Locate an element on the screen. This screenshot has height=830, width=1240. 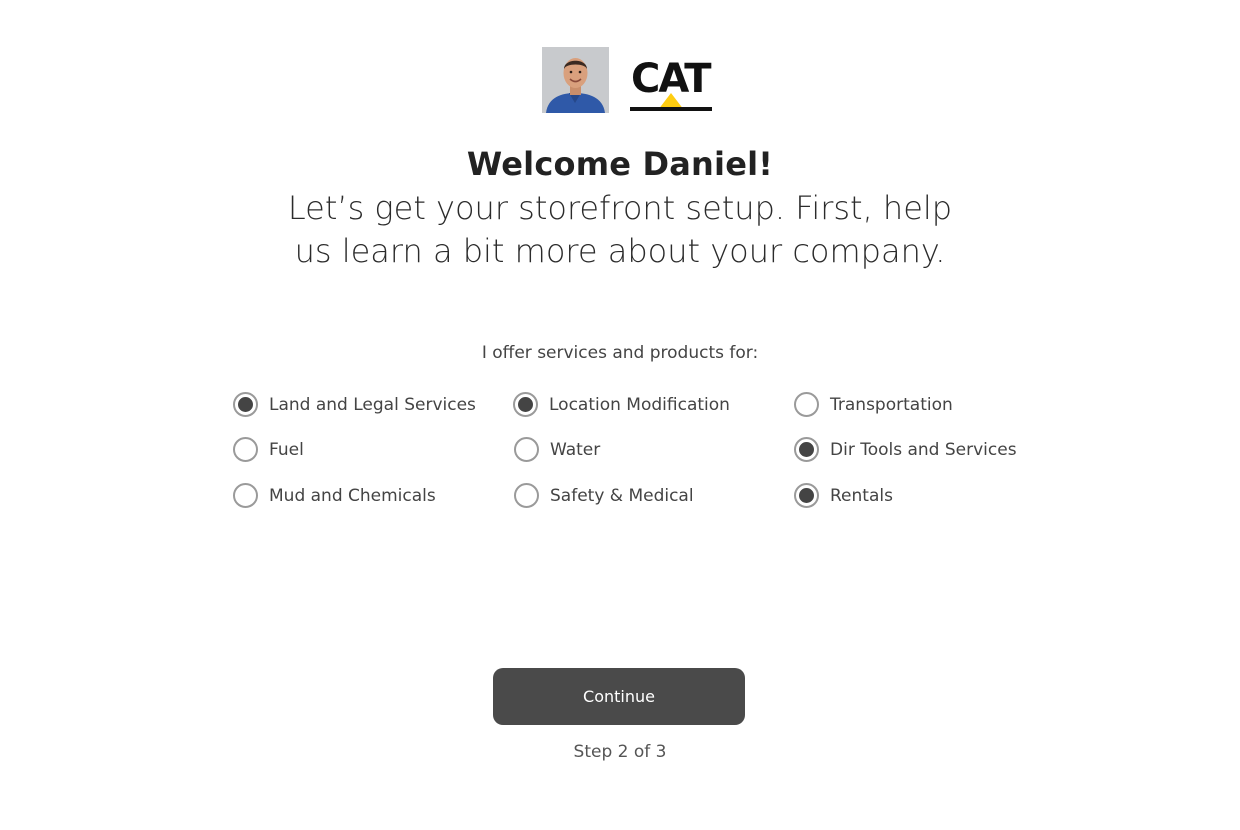
welcome-heading: Welcome Daniel! is located at coordinates (620, 164).